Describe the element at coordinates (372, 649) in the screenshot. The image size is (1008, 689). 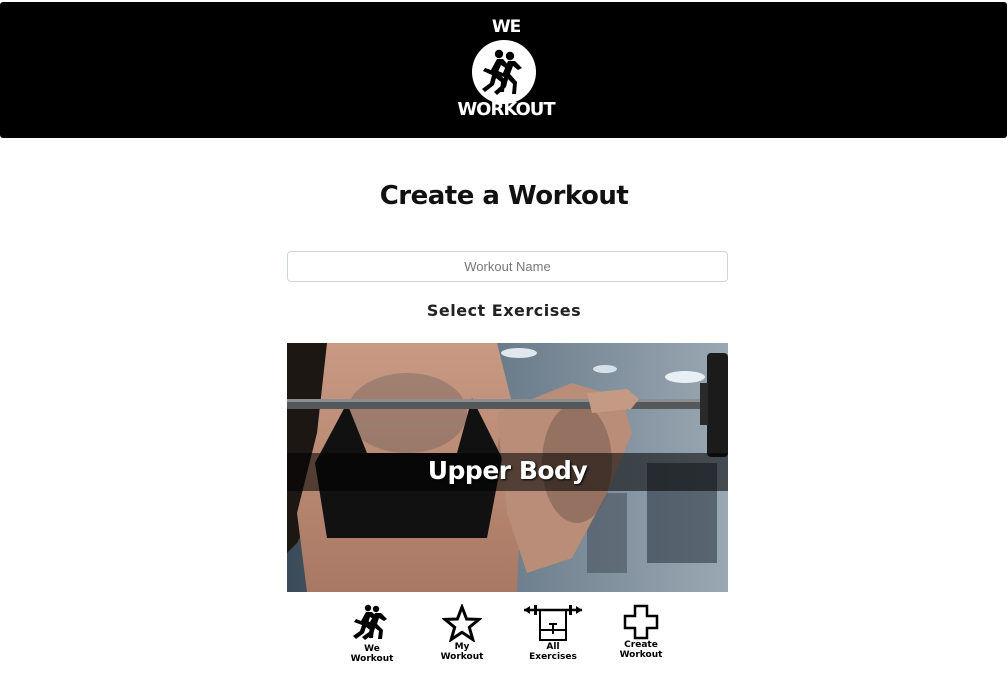
I see `nav-we-workout-line1: We` at that location.